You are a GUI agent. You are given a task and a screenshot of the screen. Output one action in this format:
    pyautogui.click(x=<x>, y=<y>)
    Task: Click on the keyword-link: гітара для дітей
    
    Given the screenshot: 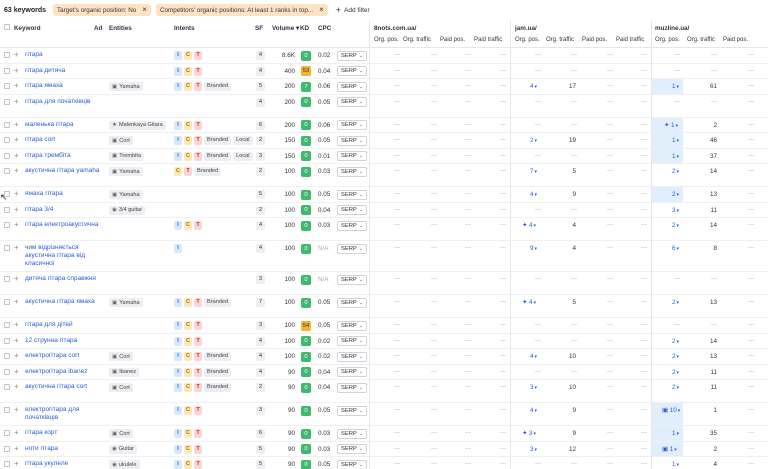 What is the action you would take?
    pyautogui.click(x=65, y=325)
    